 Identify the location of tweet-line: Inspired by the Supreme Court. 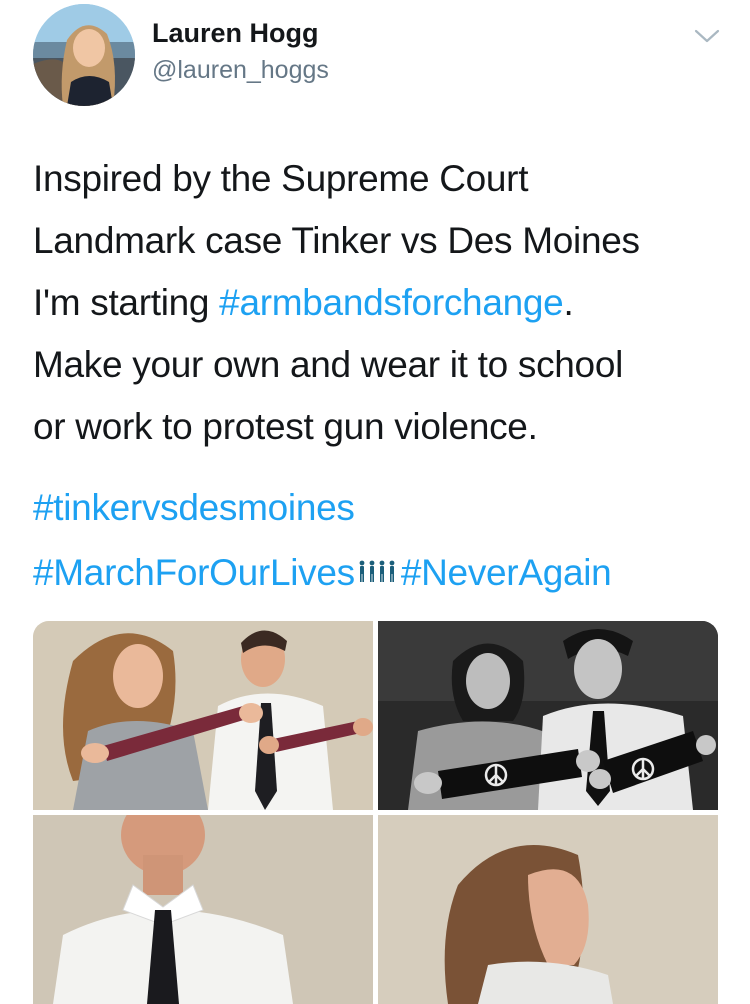
(281, 178).